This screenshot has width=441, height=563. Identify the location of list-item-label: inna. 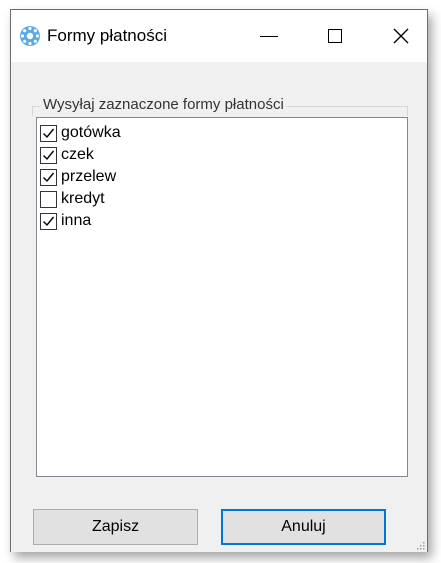
(76, 220).